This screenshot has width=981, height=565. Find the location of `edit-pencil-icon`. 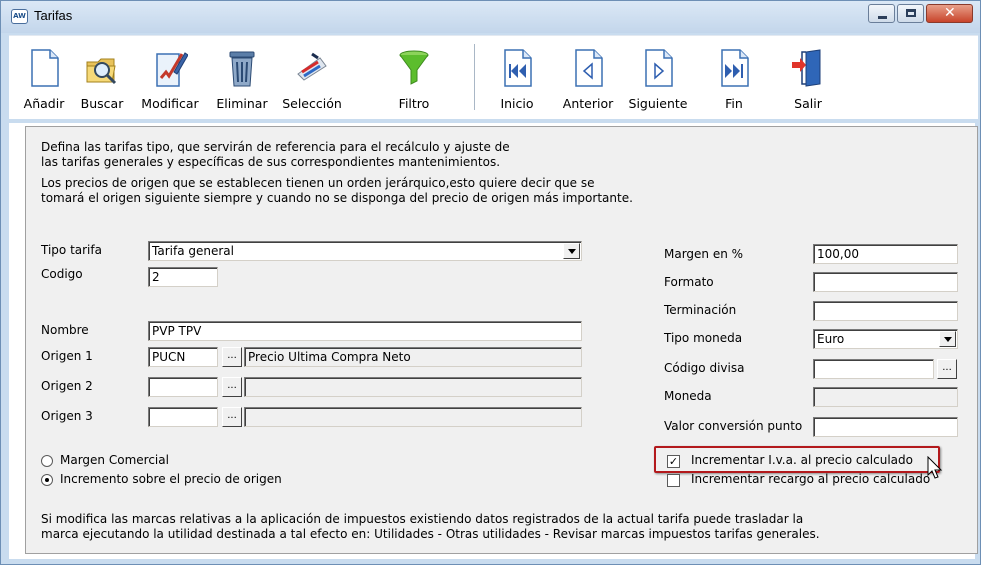

edit-pencil-icon is located at coordinates (172, 69).